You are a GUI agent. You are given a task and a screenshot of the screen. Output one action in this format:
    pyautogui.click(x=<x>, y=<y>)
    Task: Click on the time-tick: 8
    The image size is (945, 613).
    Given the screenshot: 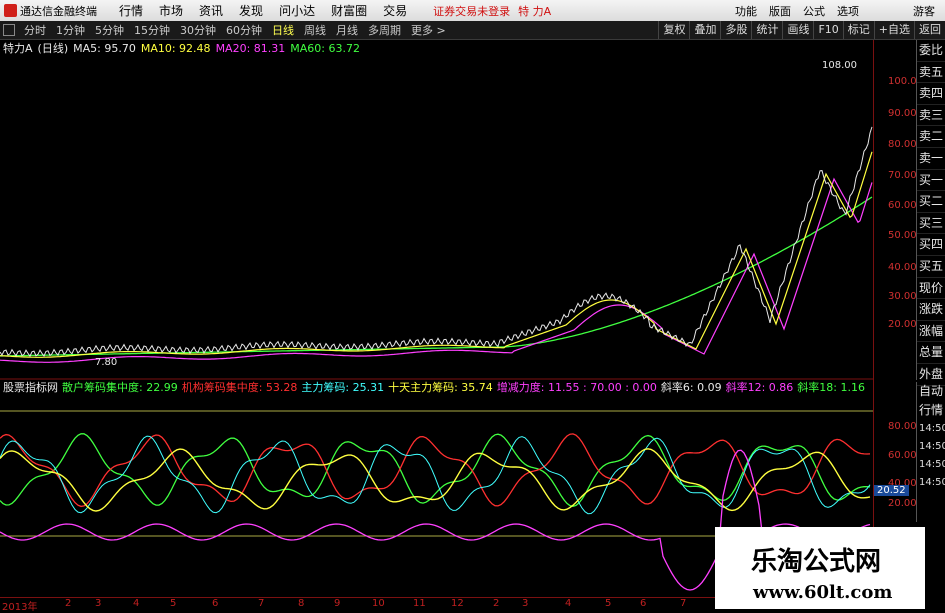 What is the action you would take?
    pyautogui.click(x=301, y=603)
    